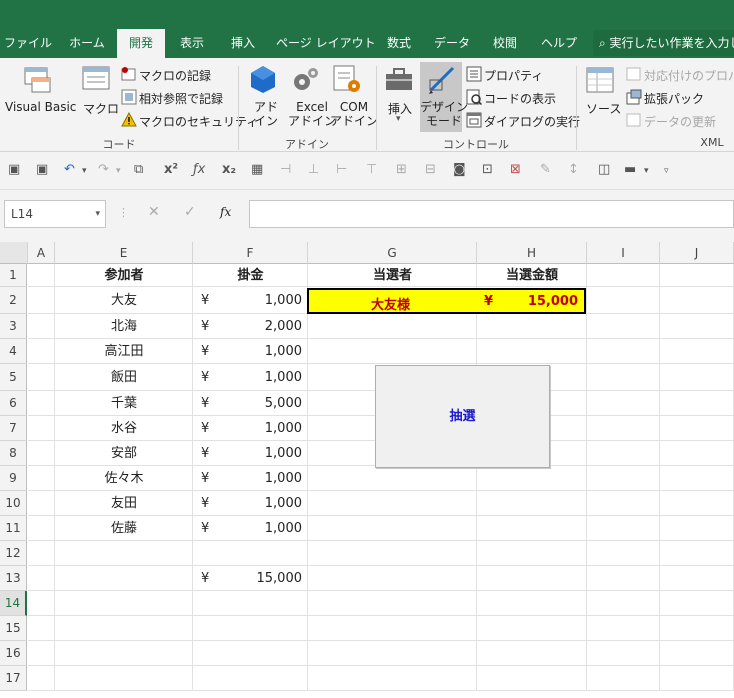 The height and width of the screenshot is (698, 734). I want to click on row-header: 11, so click(13, 528).